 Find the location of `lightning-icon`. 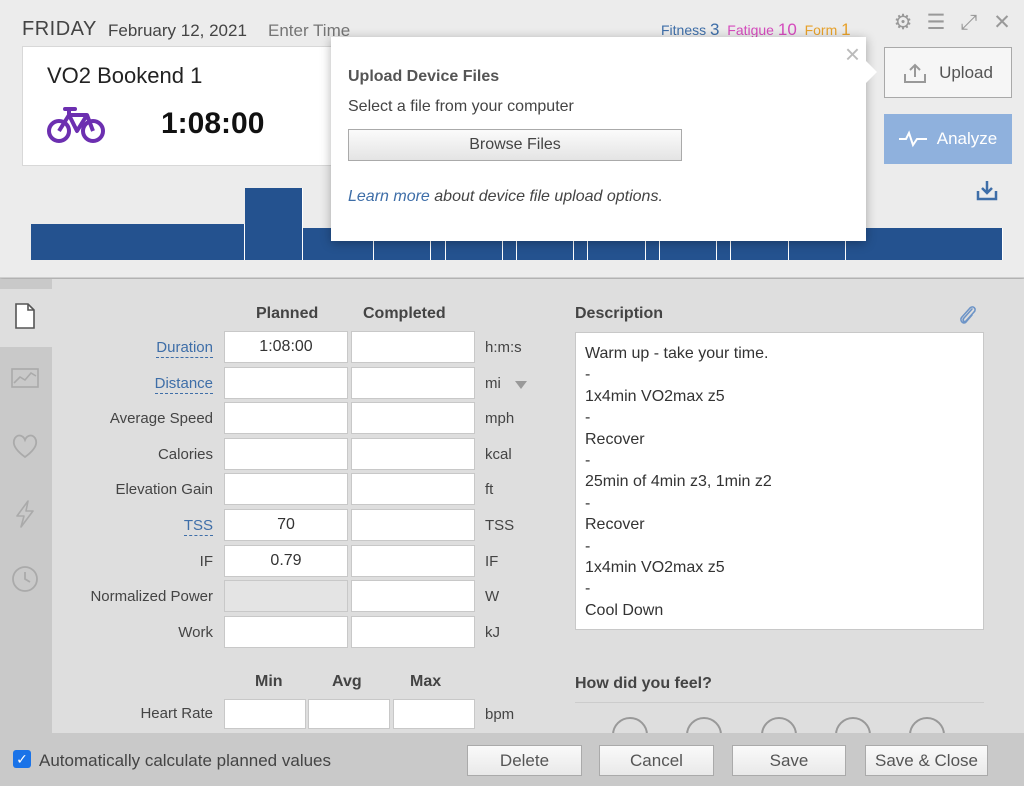

lightning-icon is located at coordinates (25, 514).